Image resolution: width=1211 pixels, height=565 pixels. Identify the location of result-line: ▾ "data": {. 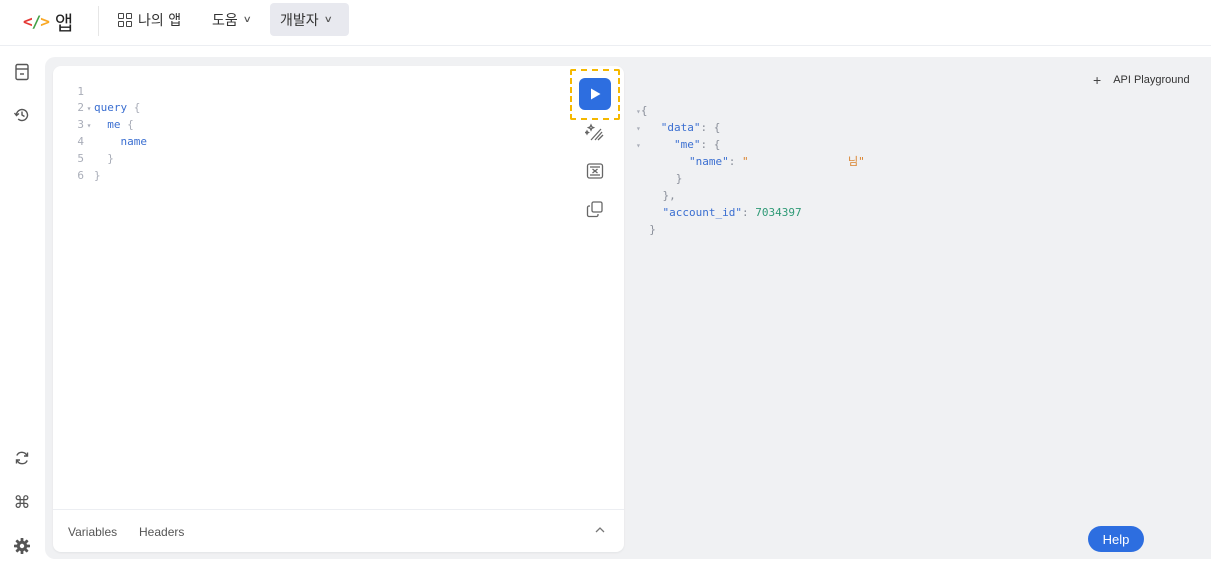
(678, 127).